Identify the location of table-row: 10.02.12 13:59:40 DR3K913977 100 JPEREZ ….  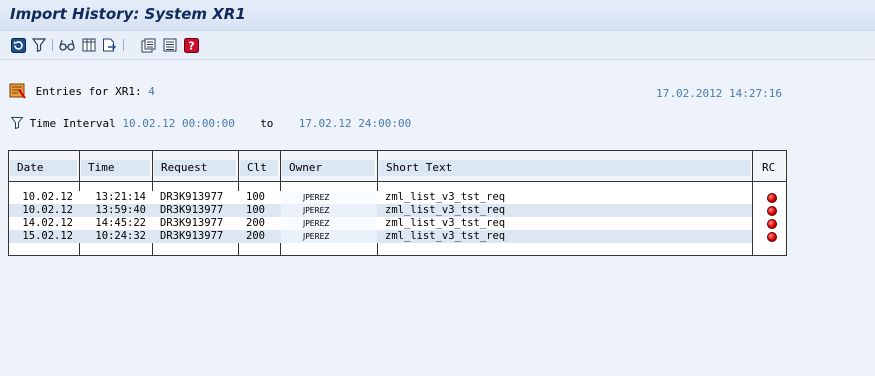
(380, 210).